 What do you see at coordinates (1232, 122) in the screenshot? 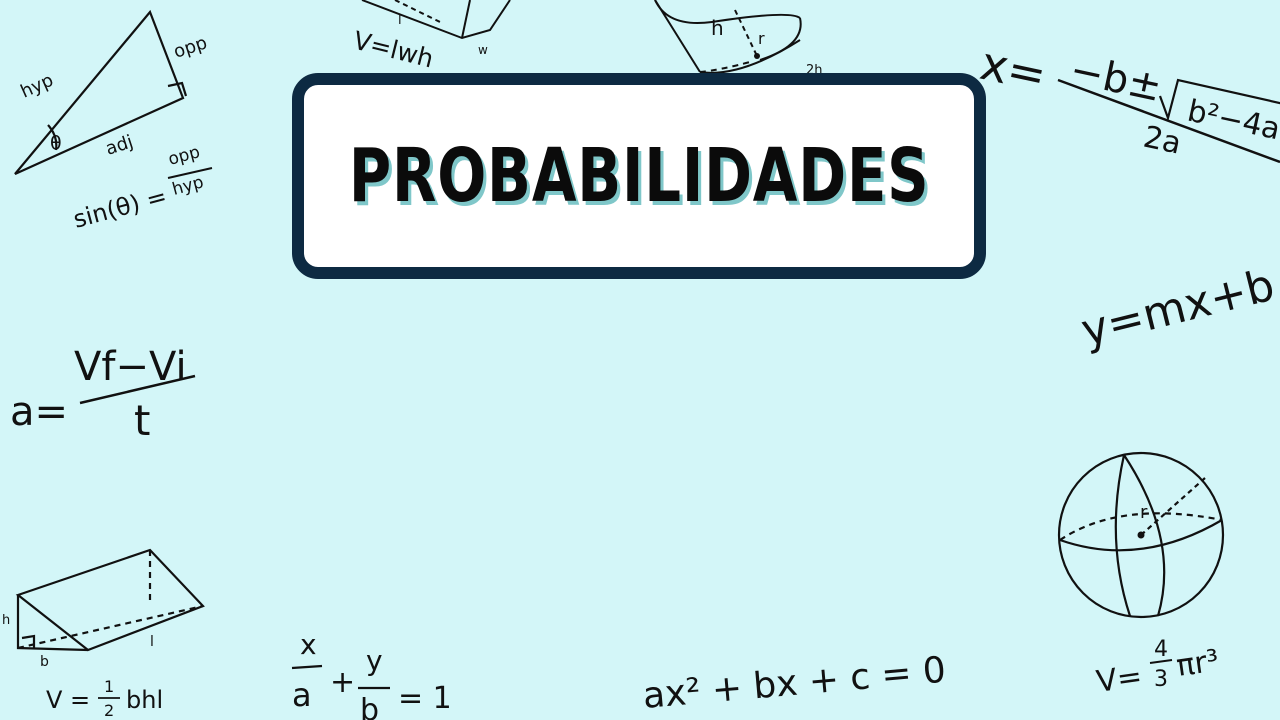
I see `quadratic-radicand: b²−4ac` at bounding box center [1232, 122].